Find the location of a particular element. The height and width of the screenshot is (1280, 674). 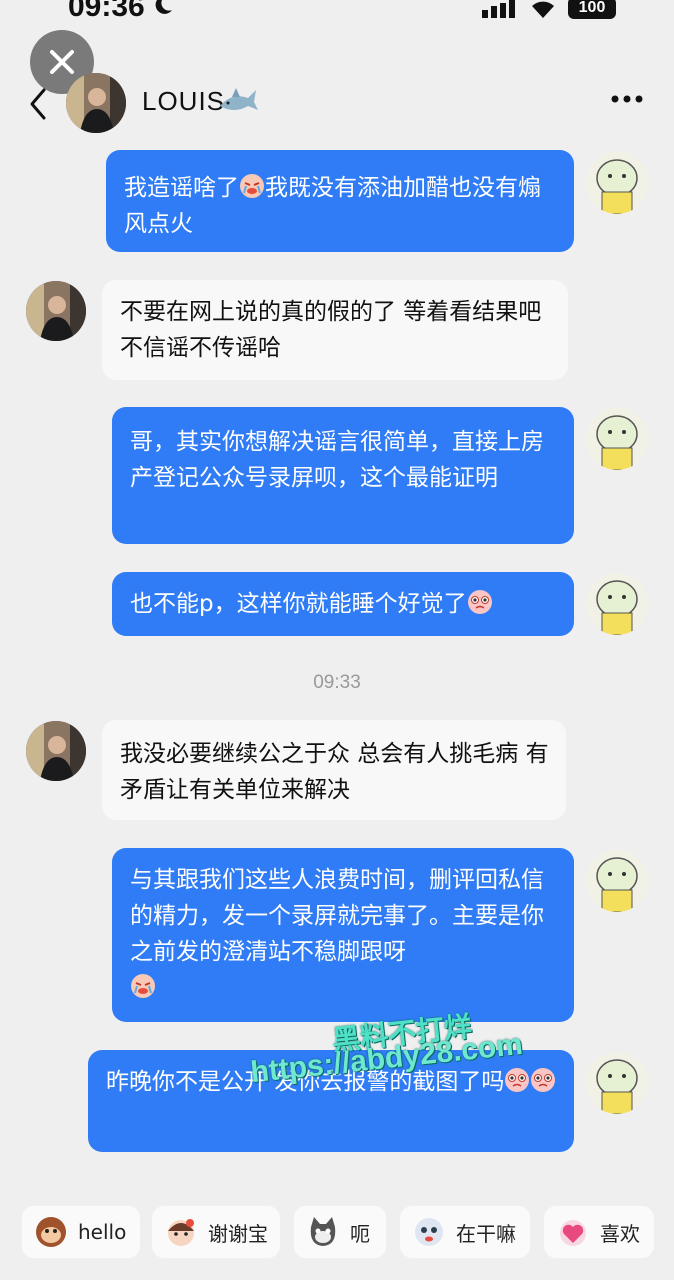

moon-icon is located at coordinates (163, 7).